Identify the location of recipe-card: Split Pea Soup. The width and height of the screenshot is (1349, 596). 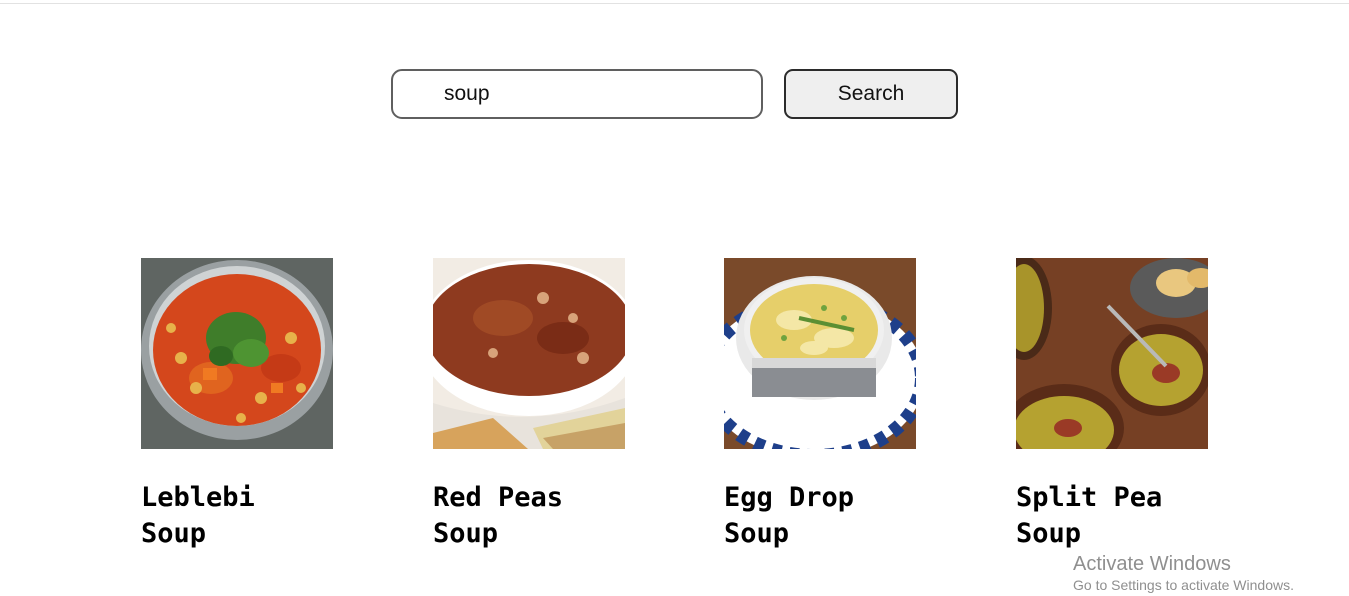
(1116, 405).